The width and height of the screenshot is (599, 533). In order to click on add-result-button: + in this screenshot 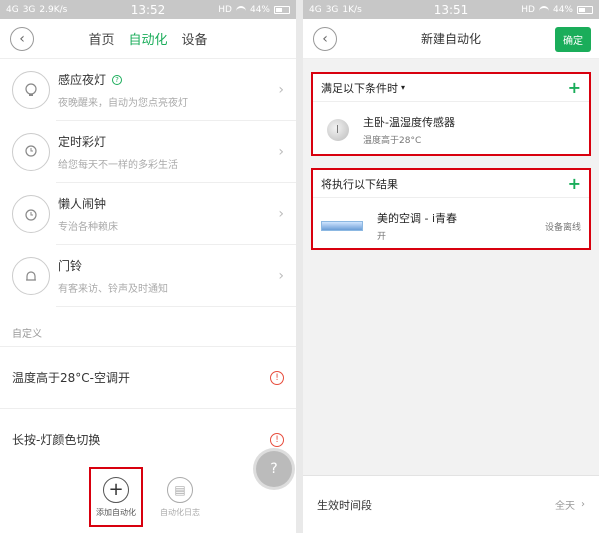, I will do `click(574, 183)`.